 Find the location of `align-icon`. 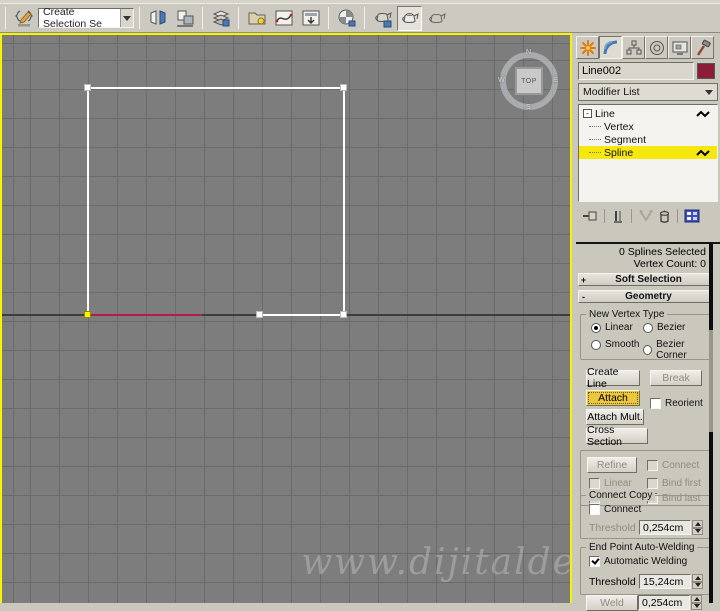

align-icon is located at coordinates (184, 18).